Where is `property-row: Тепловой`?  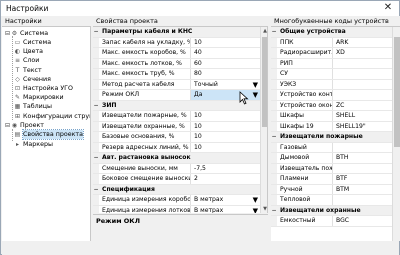
property-row: Тепловой is located at coordinates (331, 200).